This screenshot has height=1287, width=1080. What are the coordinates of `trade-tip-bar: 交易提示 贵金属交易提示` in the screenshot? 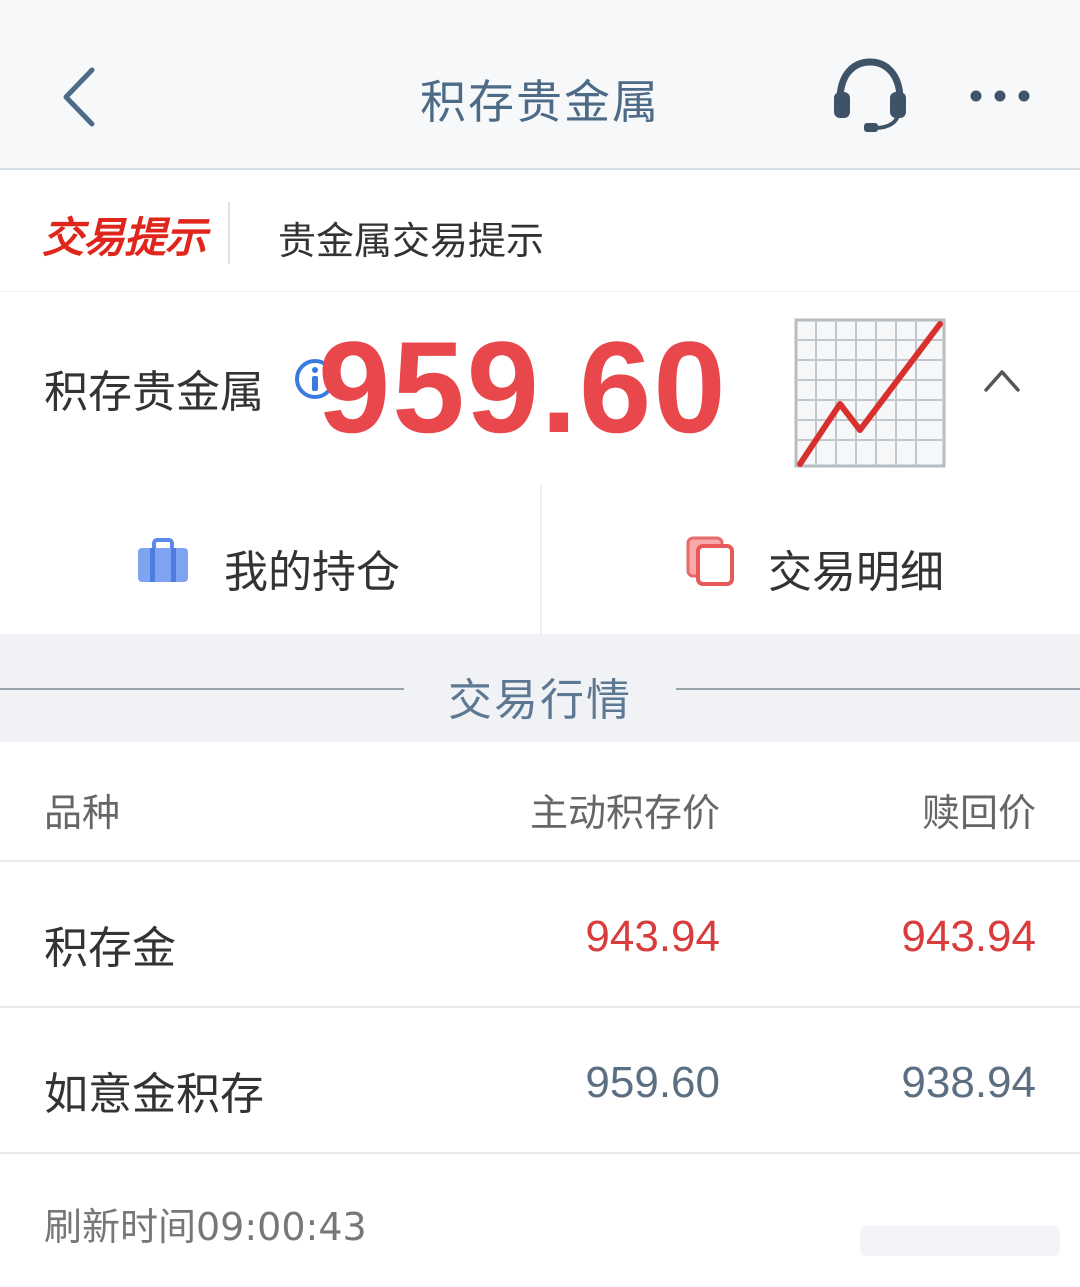 It's located at (540, 232).